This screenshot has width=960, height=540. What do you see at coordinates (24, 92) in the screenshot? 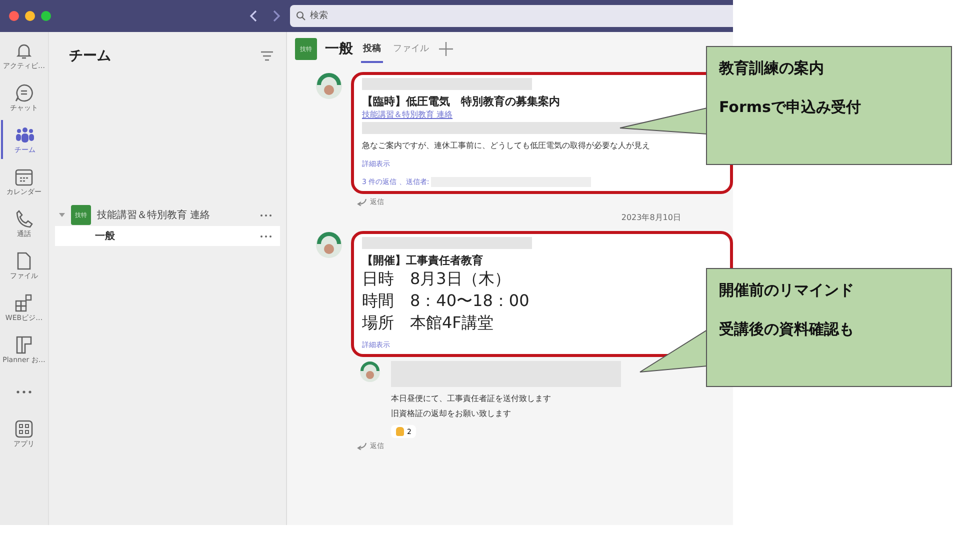
I see `chat-icon` at bounding box center [24, 92].